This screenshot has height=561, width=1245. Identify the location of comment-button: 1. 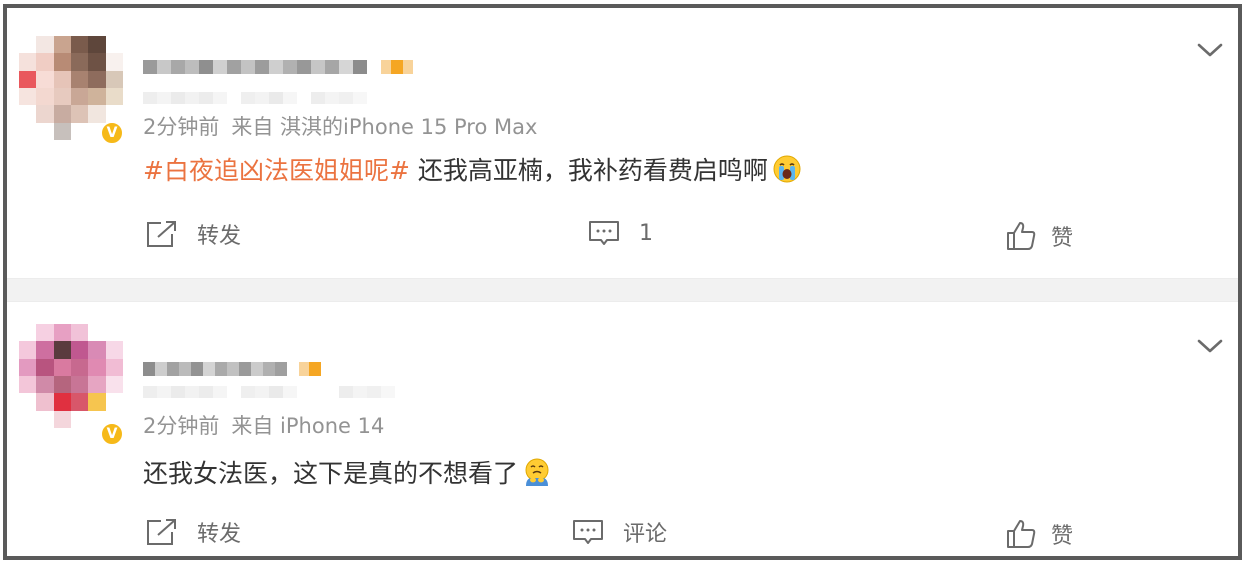
(620, 233).